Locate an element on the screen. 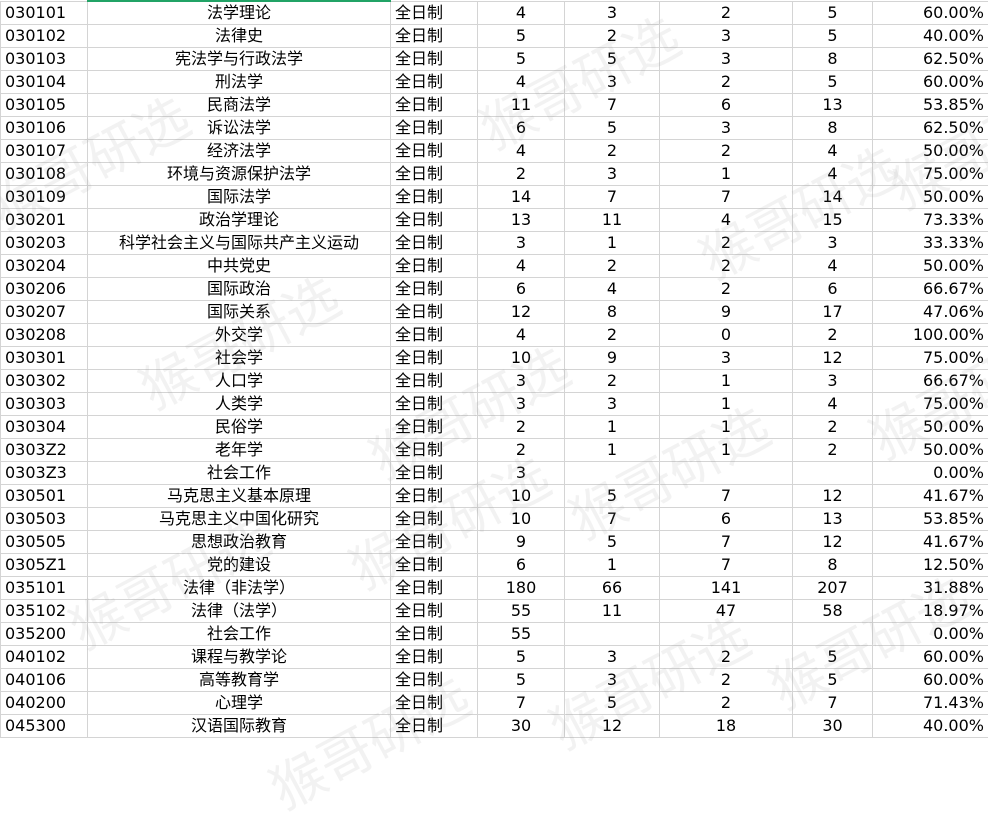  value-cell-4: 8 is located at coordinates (833, 128).